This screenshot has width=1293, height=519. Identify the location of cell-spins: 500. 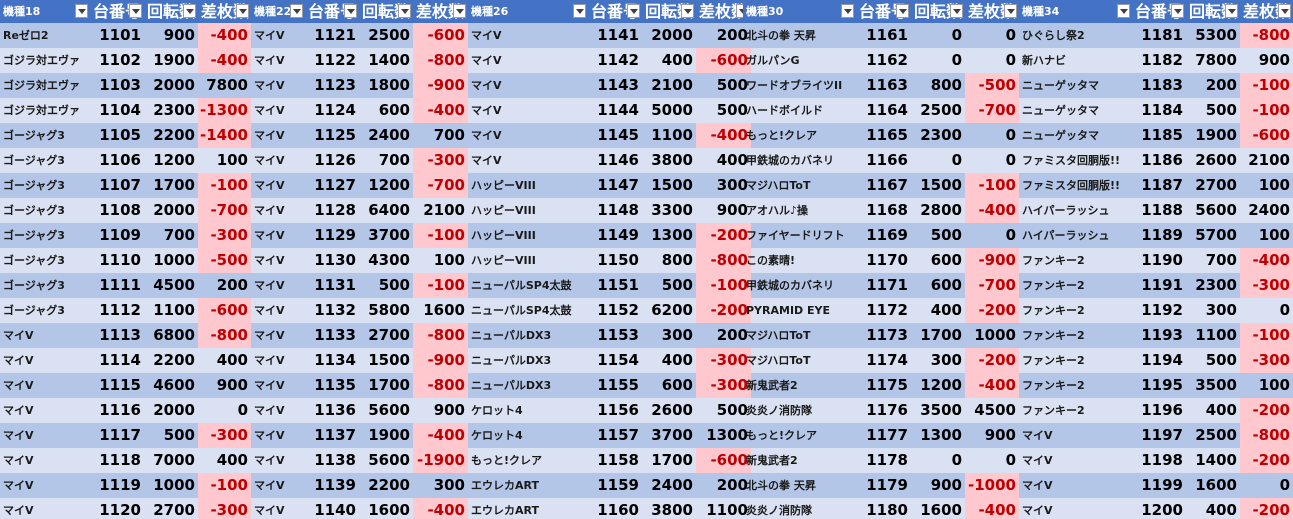
(386, 285).